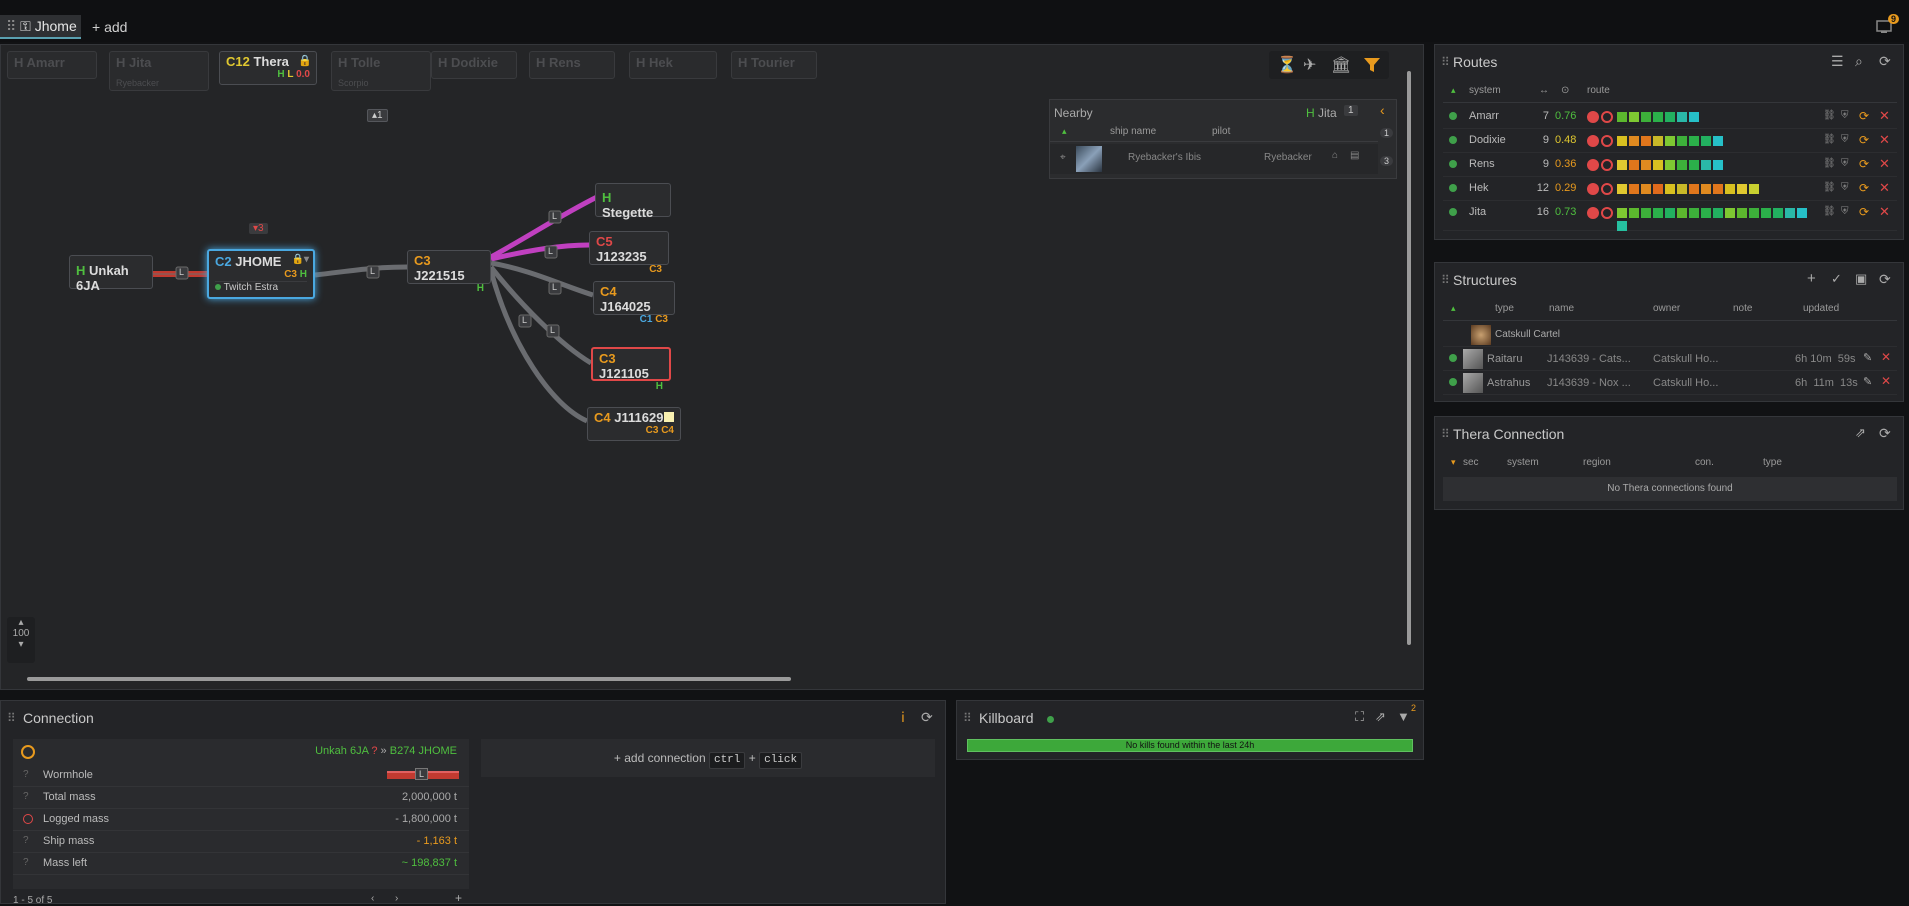 The image size is (1909, 906). Describe the element at coordinates (261, 274) in the screenshot. I see `system-jhome: C2 JHOME 🔒▾ C3 H Twitch Estra` at that location.